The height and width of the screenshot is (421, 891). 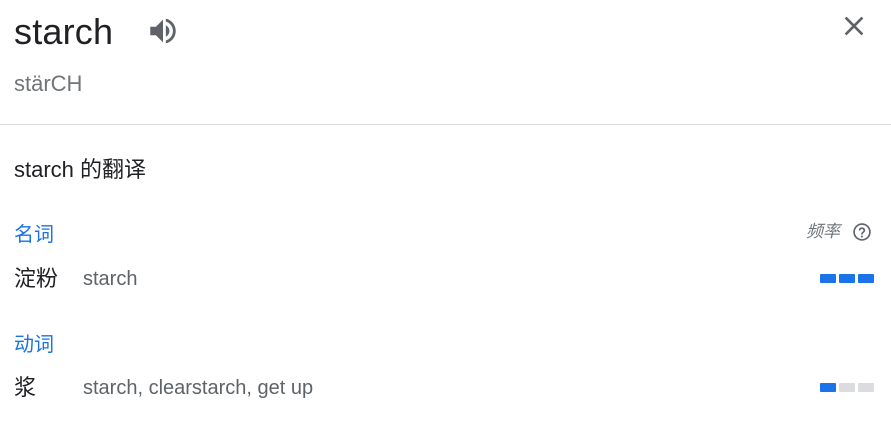 I want to click on translations-title: starch 的翻译, so click(x=80, y=169).